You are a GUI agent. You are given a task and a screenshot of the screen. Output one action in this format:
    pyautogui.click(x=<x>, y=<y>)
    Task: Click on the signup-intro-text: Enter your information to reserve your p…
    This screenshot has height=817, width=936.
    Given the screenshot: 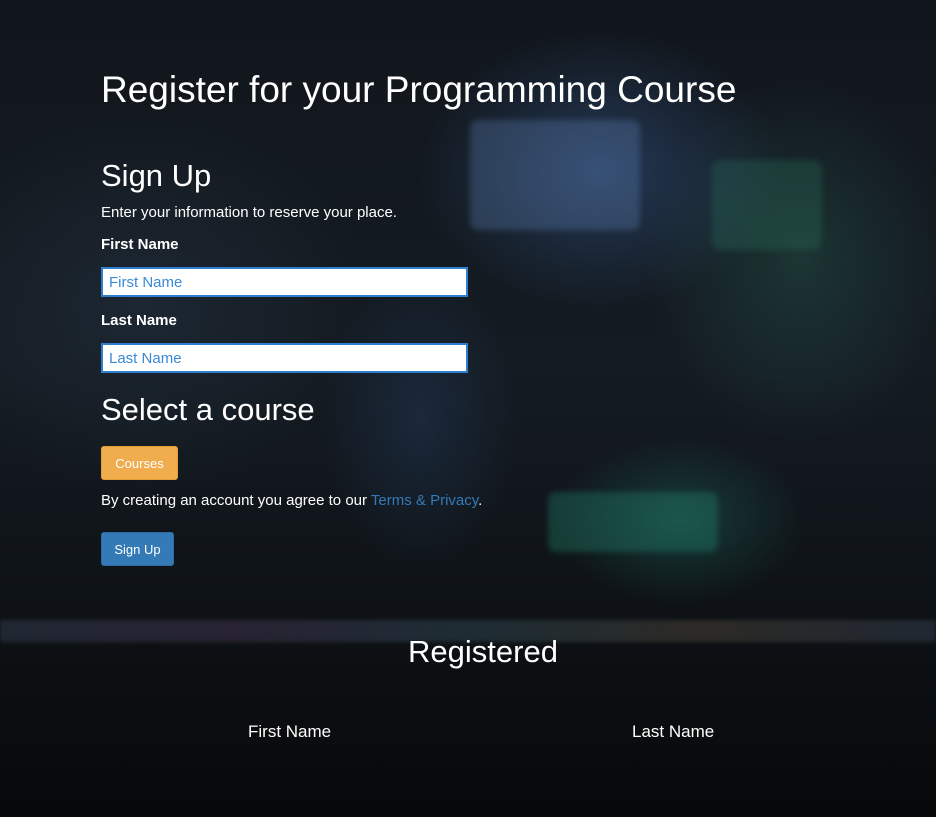 What is the action you would take?
    pyautogui.click(x=249, y=212)
    